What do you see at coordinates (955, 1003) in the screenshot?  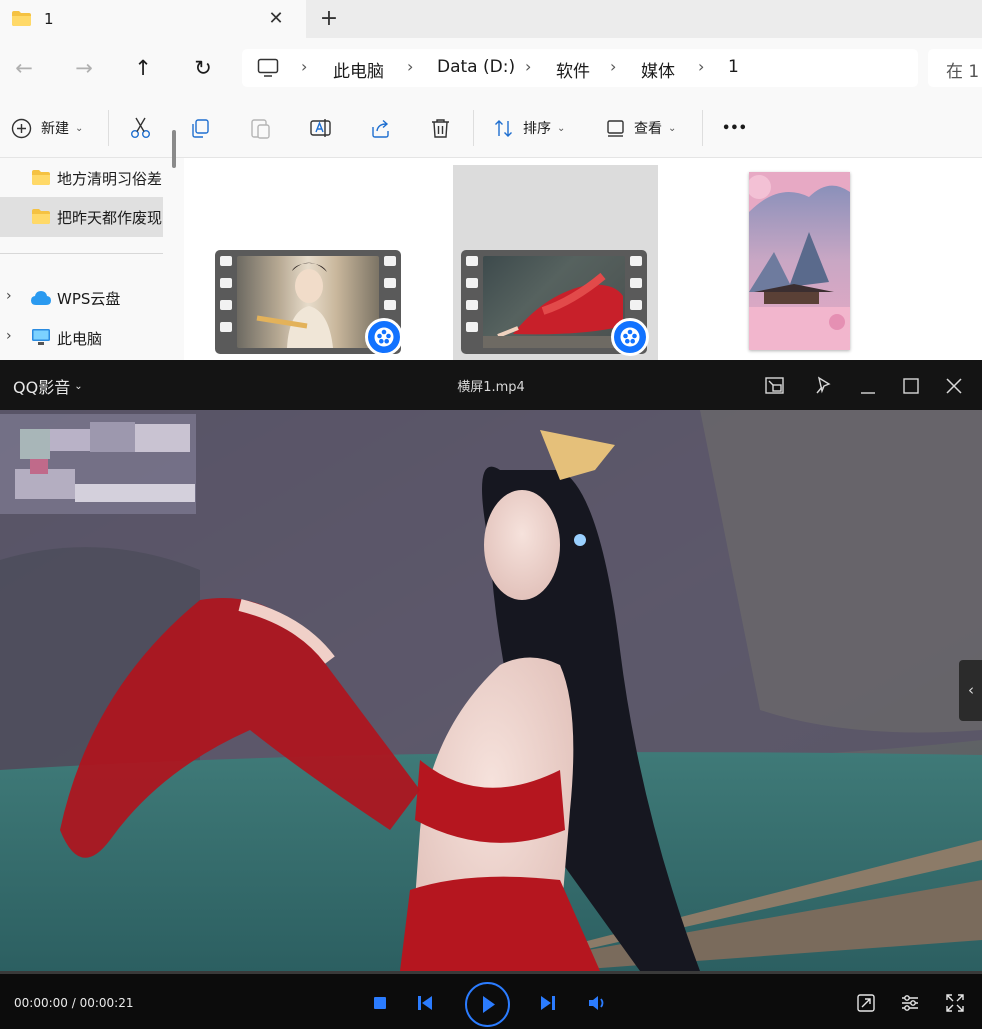 I see `fullscreen-icon` at bounding box center [955, 1003].